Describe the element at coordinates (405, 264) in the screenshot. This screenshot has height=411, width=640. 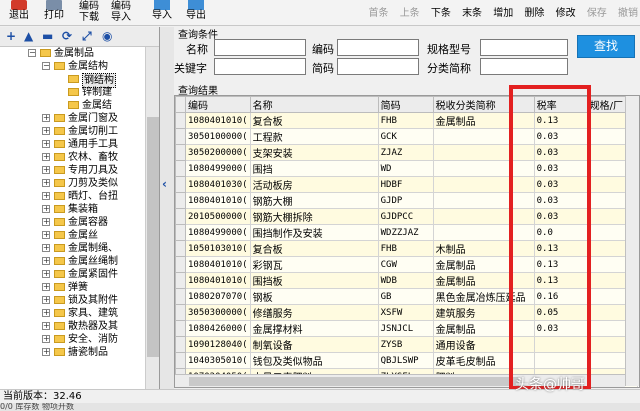
I see `cell-abbr: CGW` at that location.